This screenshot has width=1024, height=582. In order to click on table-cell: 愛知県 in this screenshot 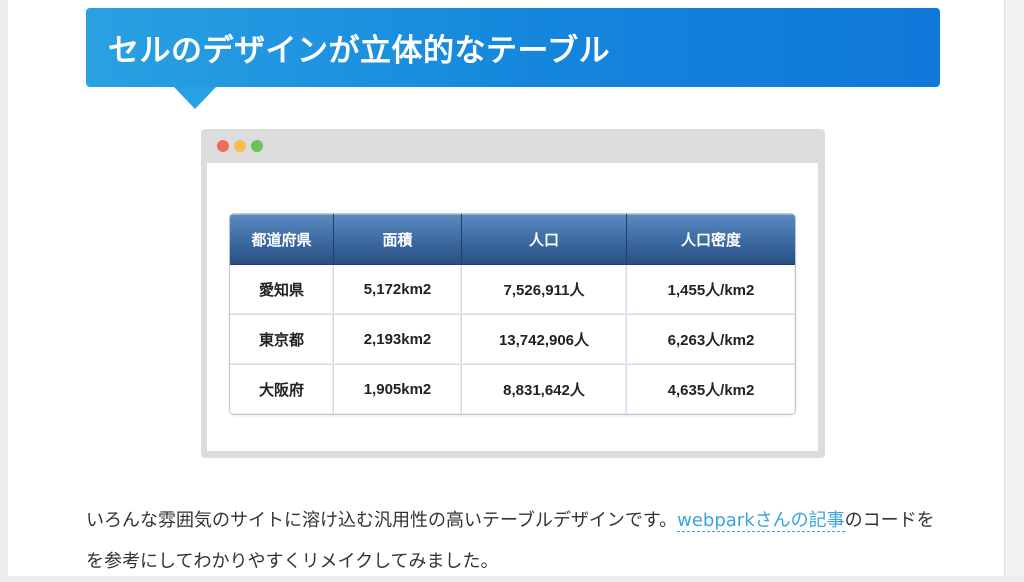, I will do `click(282, 290)`.